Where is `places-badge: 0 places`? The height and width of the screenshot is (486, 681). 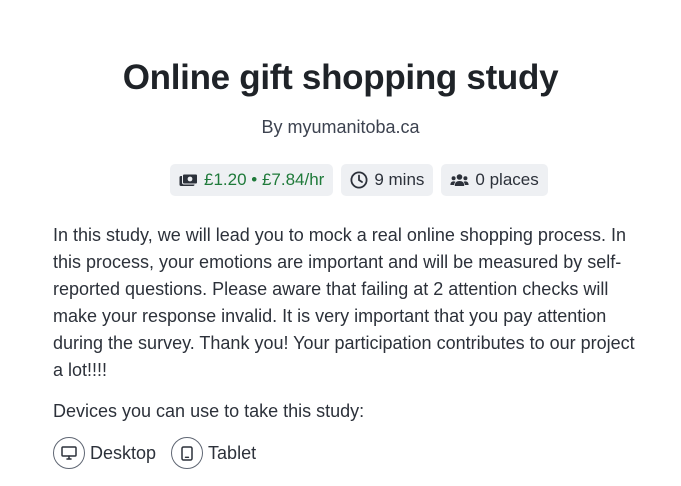 places-badge: 0 places is located at coordinates (494, 180).